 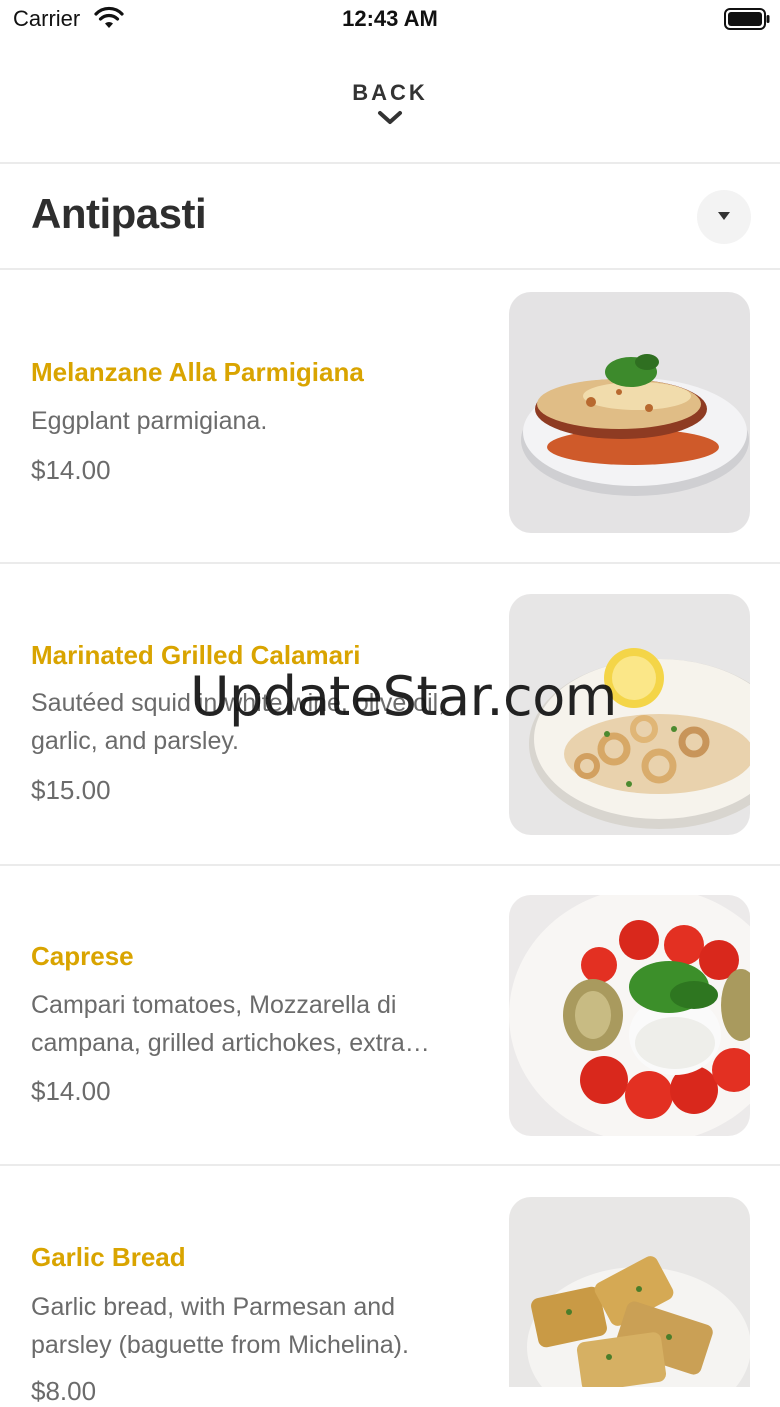 I want to click on watermark-text: UpdateStar.com, so click(x=403, y=696).